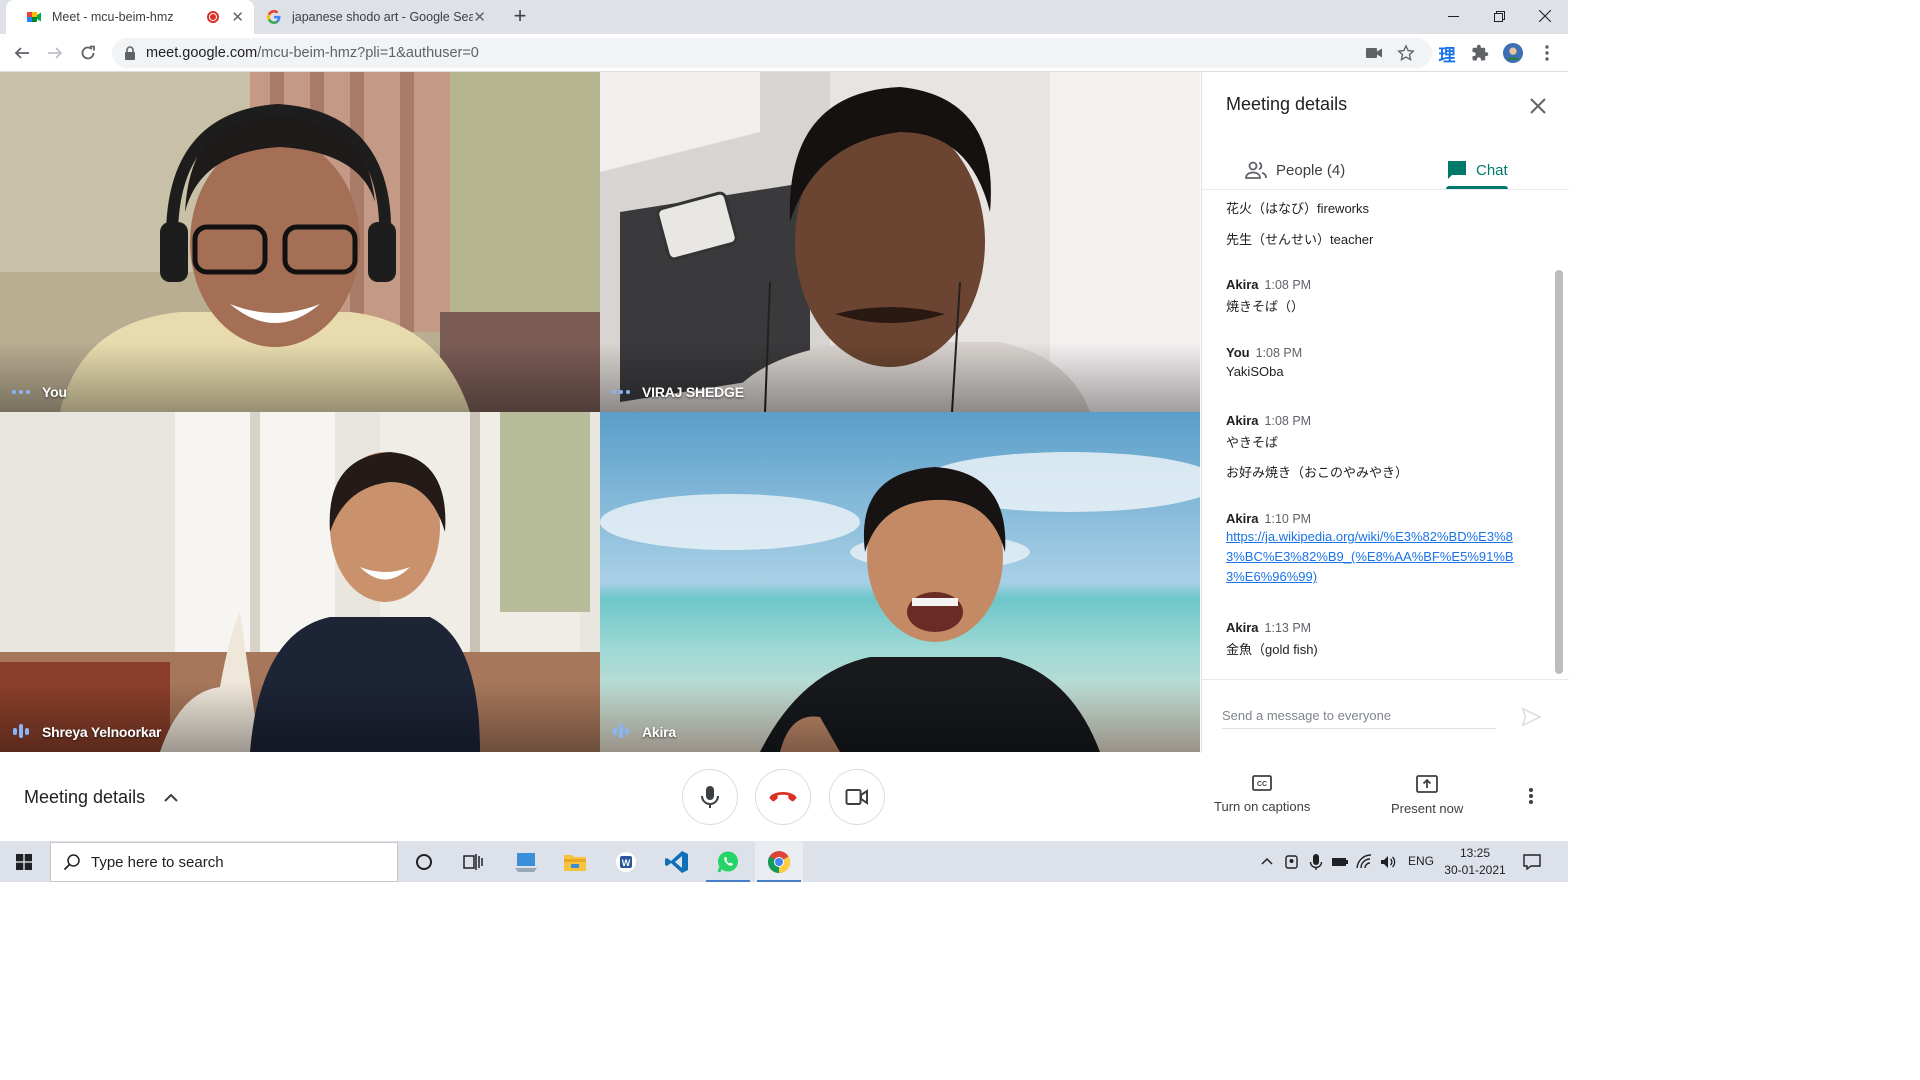  What do you see at coordinates (1453, 16) in the screenshot?
I see `minimize-button` at bounding box center [1453, 16].